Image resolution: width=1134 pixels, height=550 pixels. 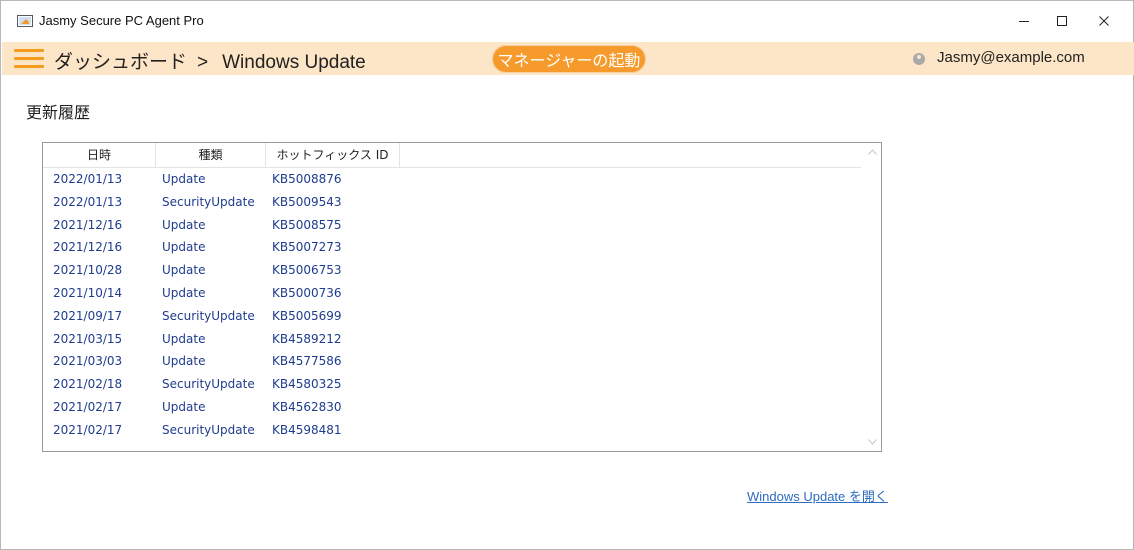 What do you see at coordinates (452, 384) in the screenshot?
I see `table-row: 2021/02/18 SecurityUpdate KB4580325` at bounding box center [452, 384].